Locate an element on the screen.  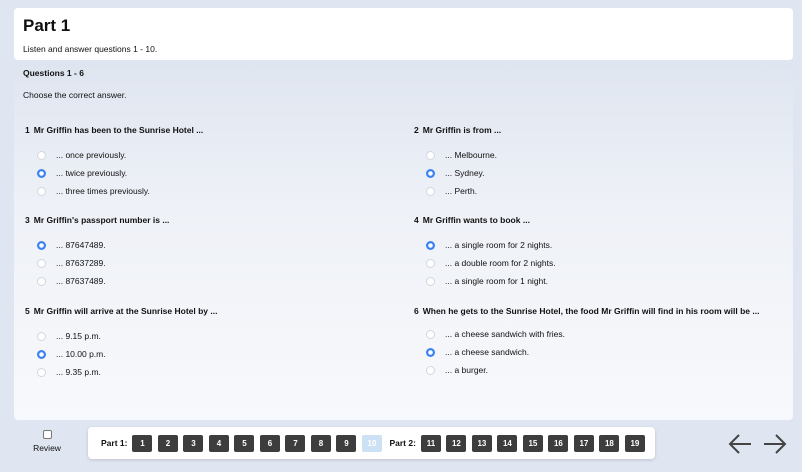
question-nav-button-19: 19 is located at coordinates (634, 443).